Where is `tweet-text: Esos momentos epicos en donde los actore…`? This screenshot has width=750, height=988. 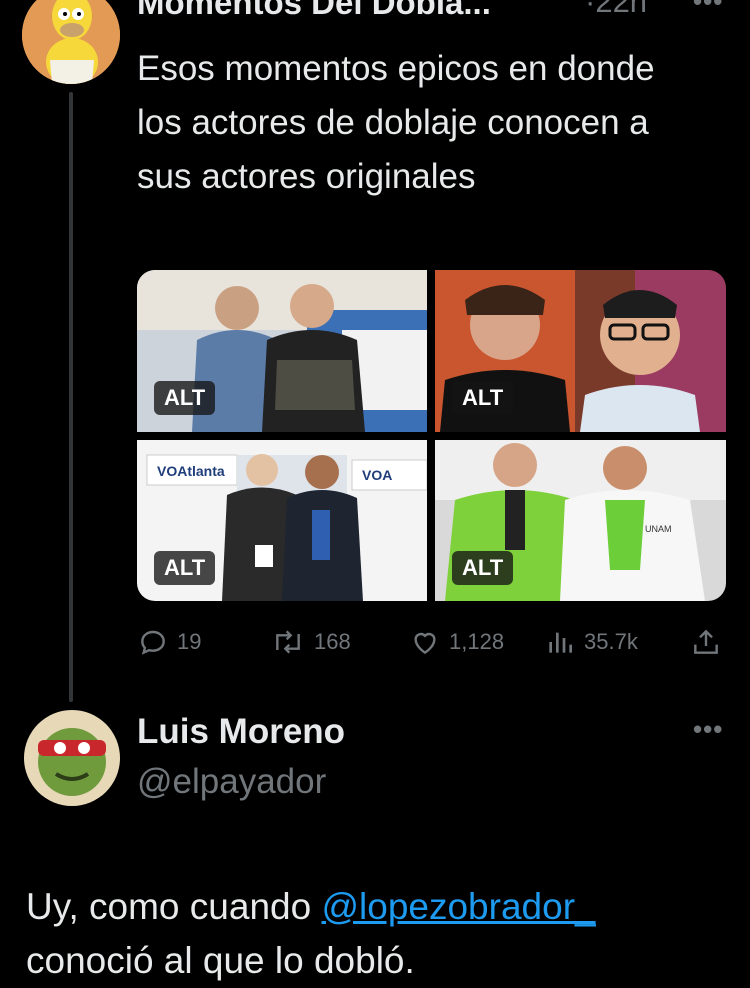 tweet-text: Esos momentos epicos en donde los actore… is located at coordinates (396, 122).